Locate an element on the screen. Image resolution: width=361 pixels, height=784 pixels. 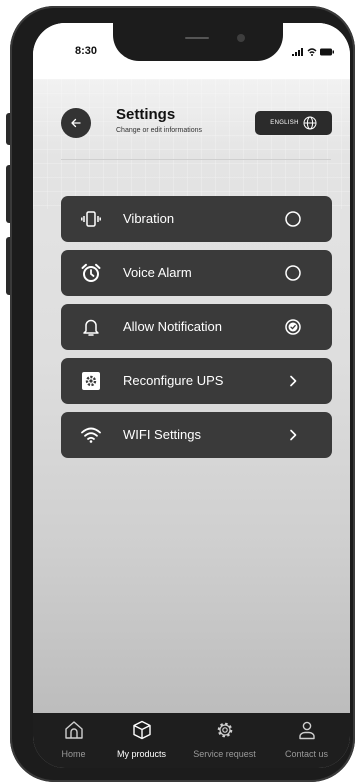
page-subtitle: Change or edit informations is located at coordinates (159, 130).